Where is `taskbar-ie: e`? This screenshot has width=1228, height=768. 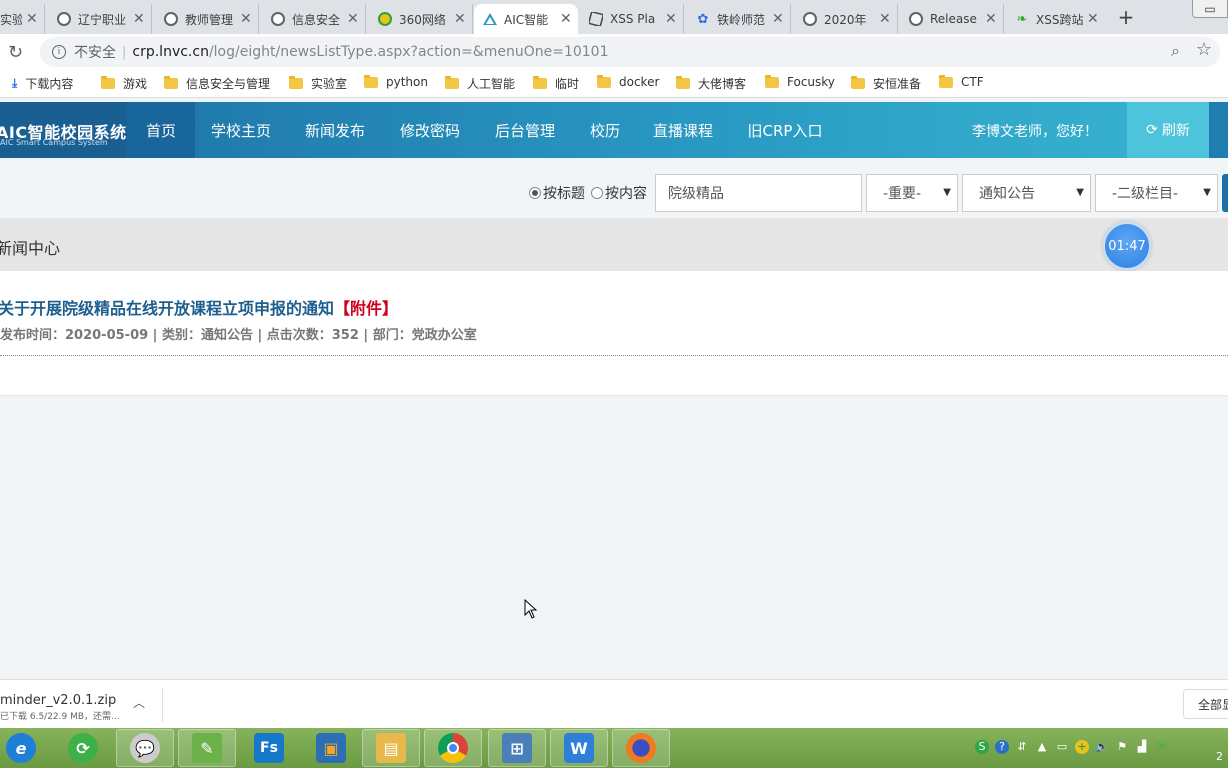
taskbar-ie: e is located at coordinates (25, 748).